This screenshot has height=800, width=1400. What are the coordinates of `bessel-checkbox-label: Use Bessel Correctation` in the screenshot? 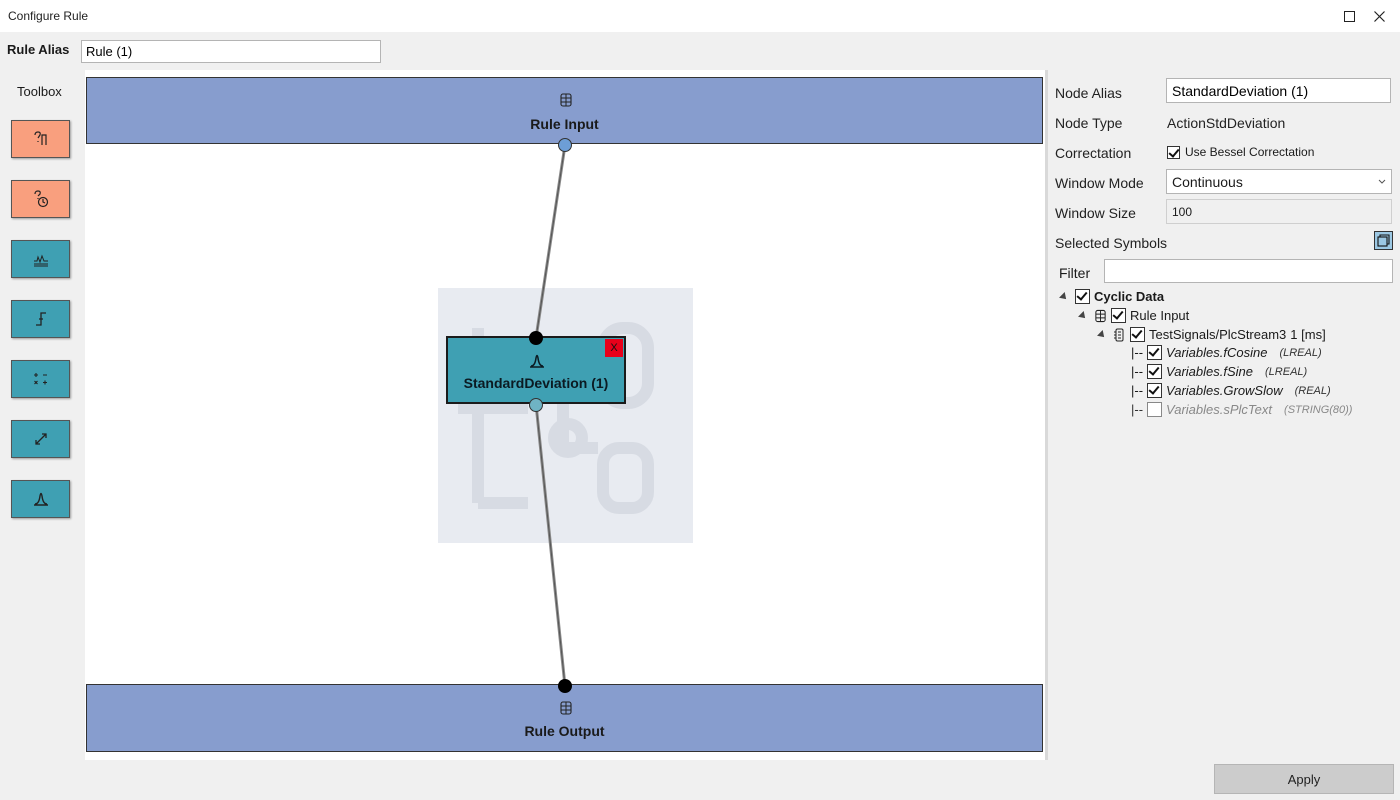 It's located at (1250, 152).